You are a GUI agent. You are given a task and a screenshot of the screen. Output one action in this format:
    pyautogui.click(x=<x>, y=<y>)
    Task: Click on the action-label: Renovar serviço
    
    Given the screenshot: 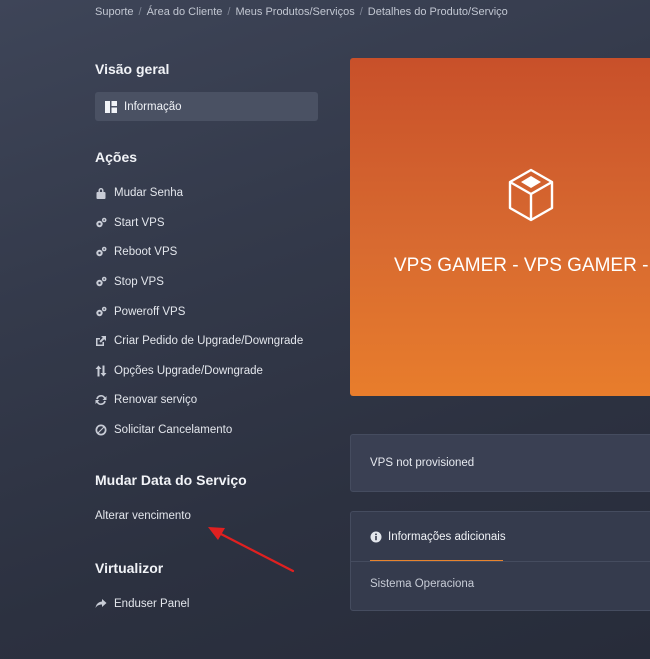 What is the action you would take?
    pyautogui.click(x=156, y=400)
    